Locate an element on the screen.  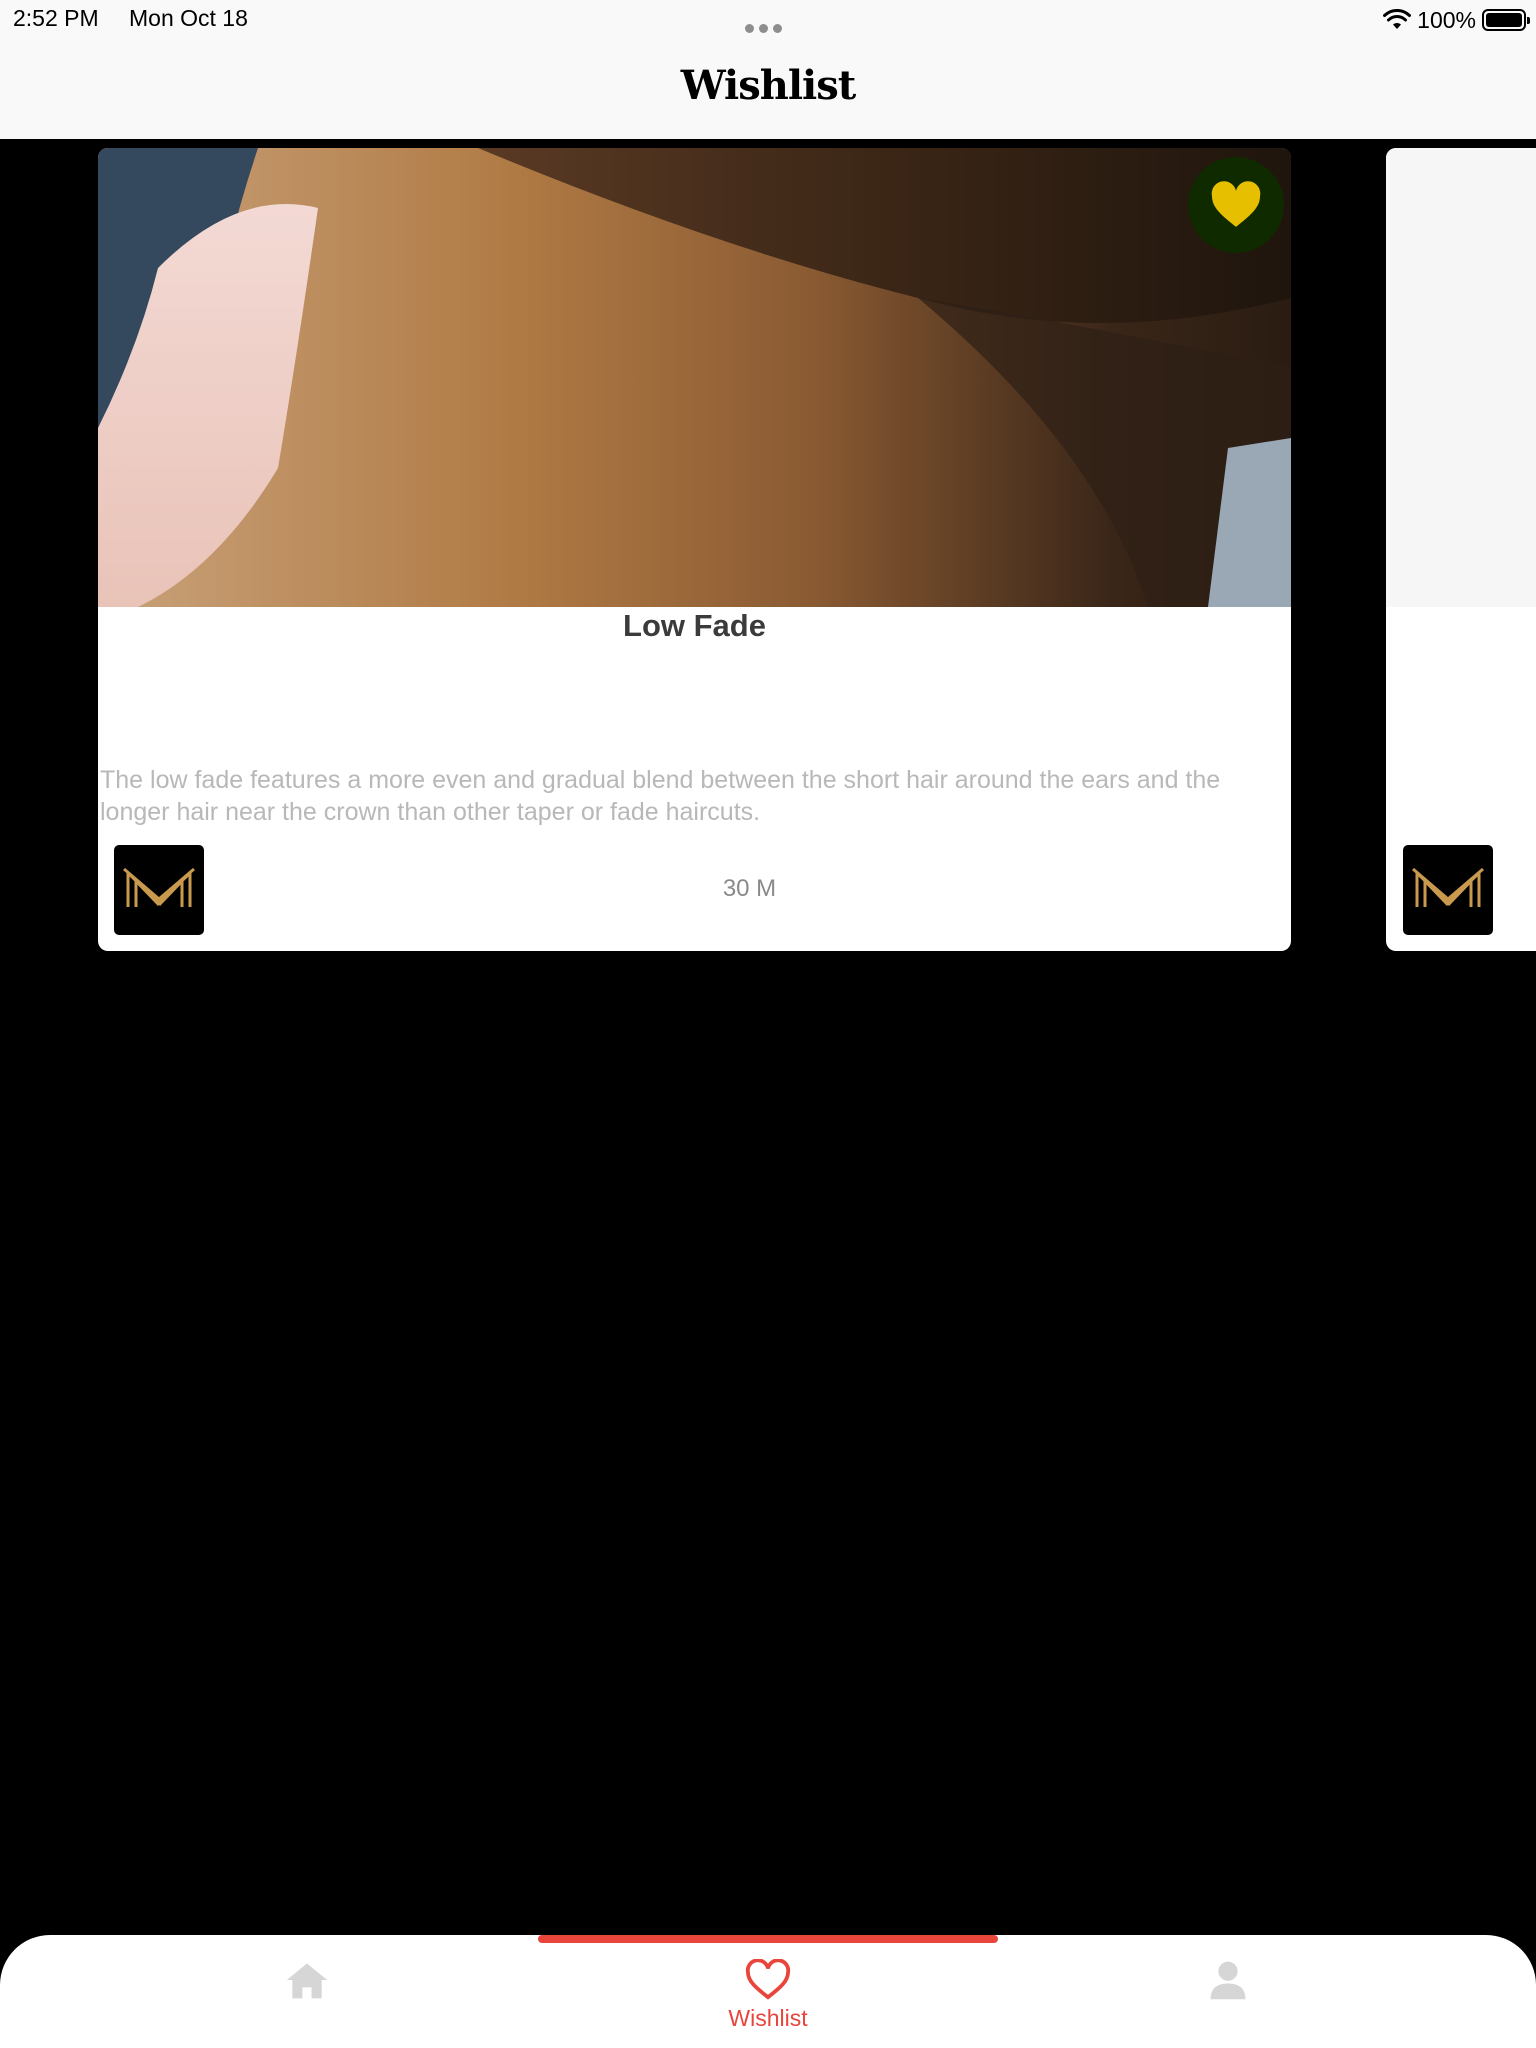
multitasking-dots-icon is located at coordinates (768, 26).